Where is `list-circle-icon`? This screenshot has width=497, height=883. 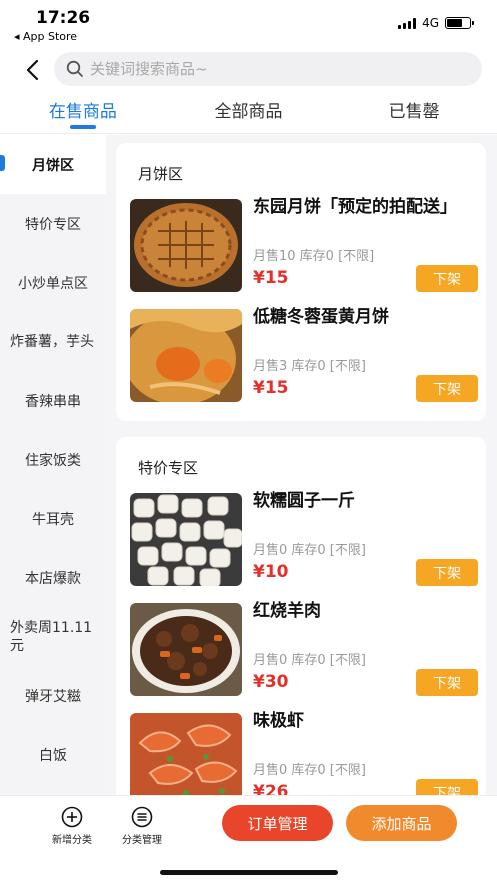 list-circle-icon is located at coordinates (142, 817).